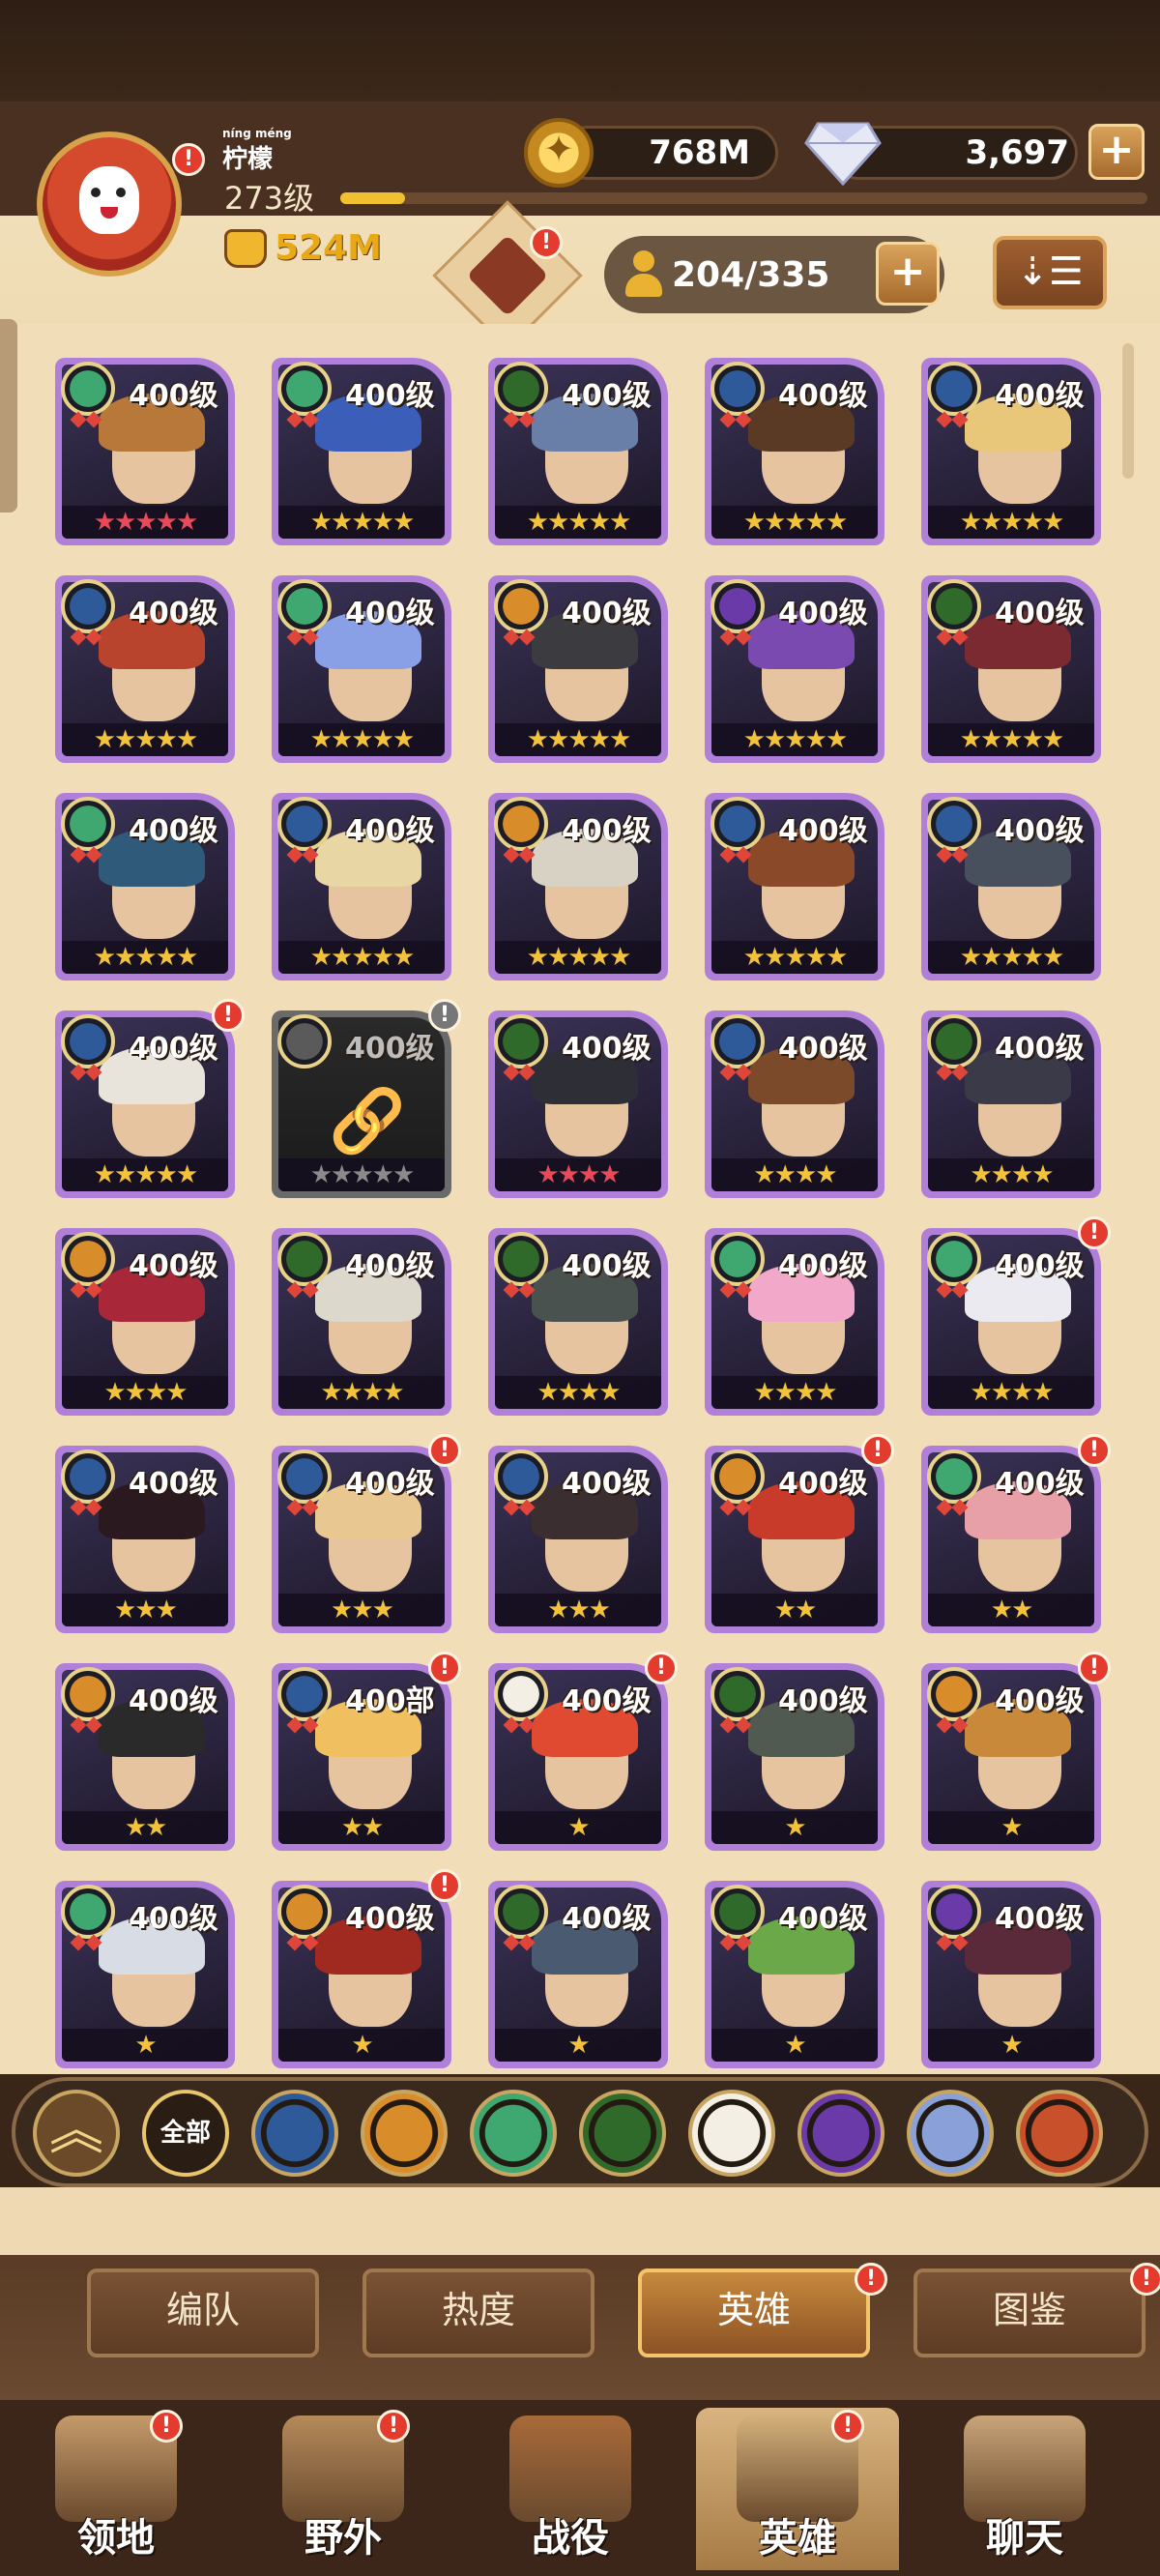  I want to click on add-diamonds-button: +, so click(1116, 152).